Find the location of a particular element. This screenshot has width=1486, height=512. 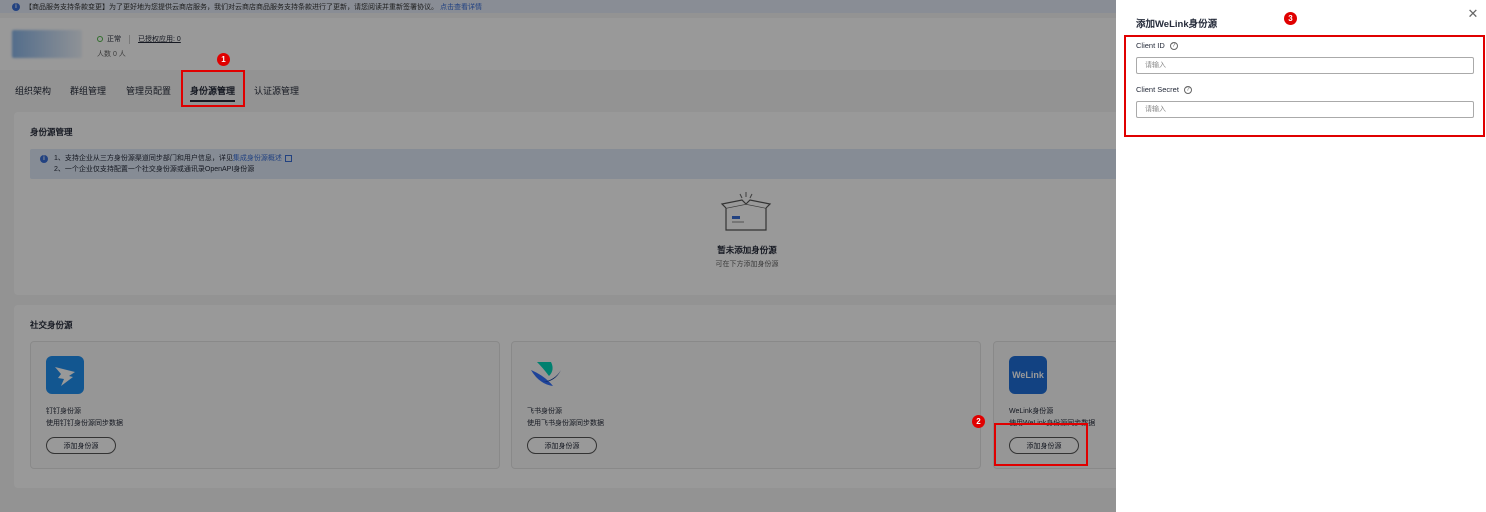

annotation-badge-3: 3 is located at coordinates (1290, 18).